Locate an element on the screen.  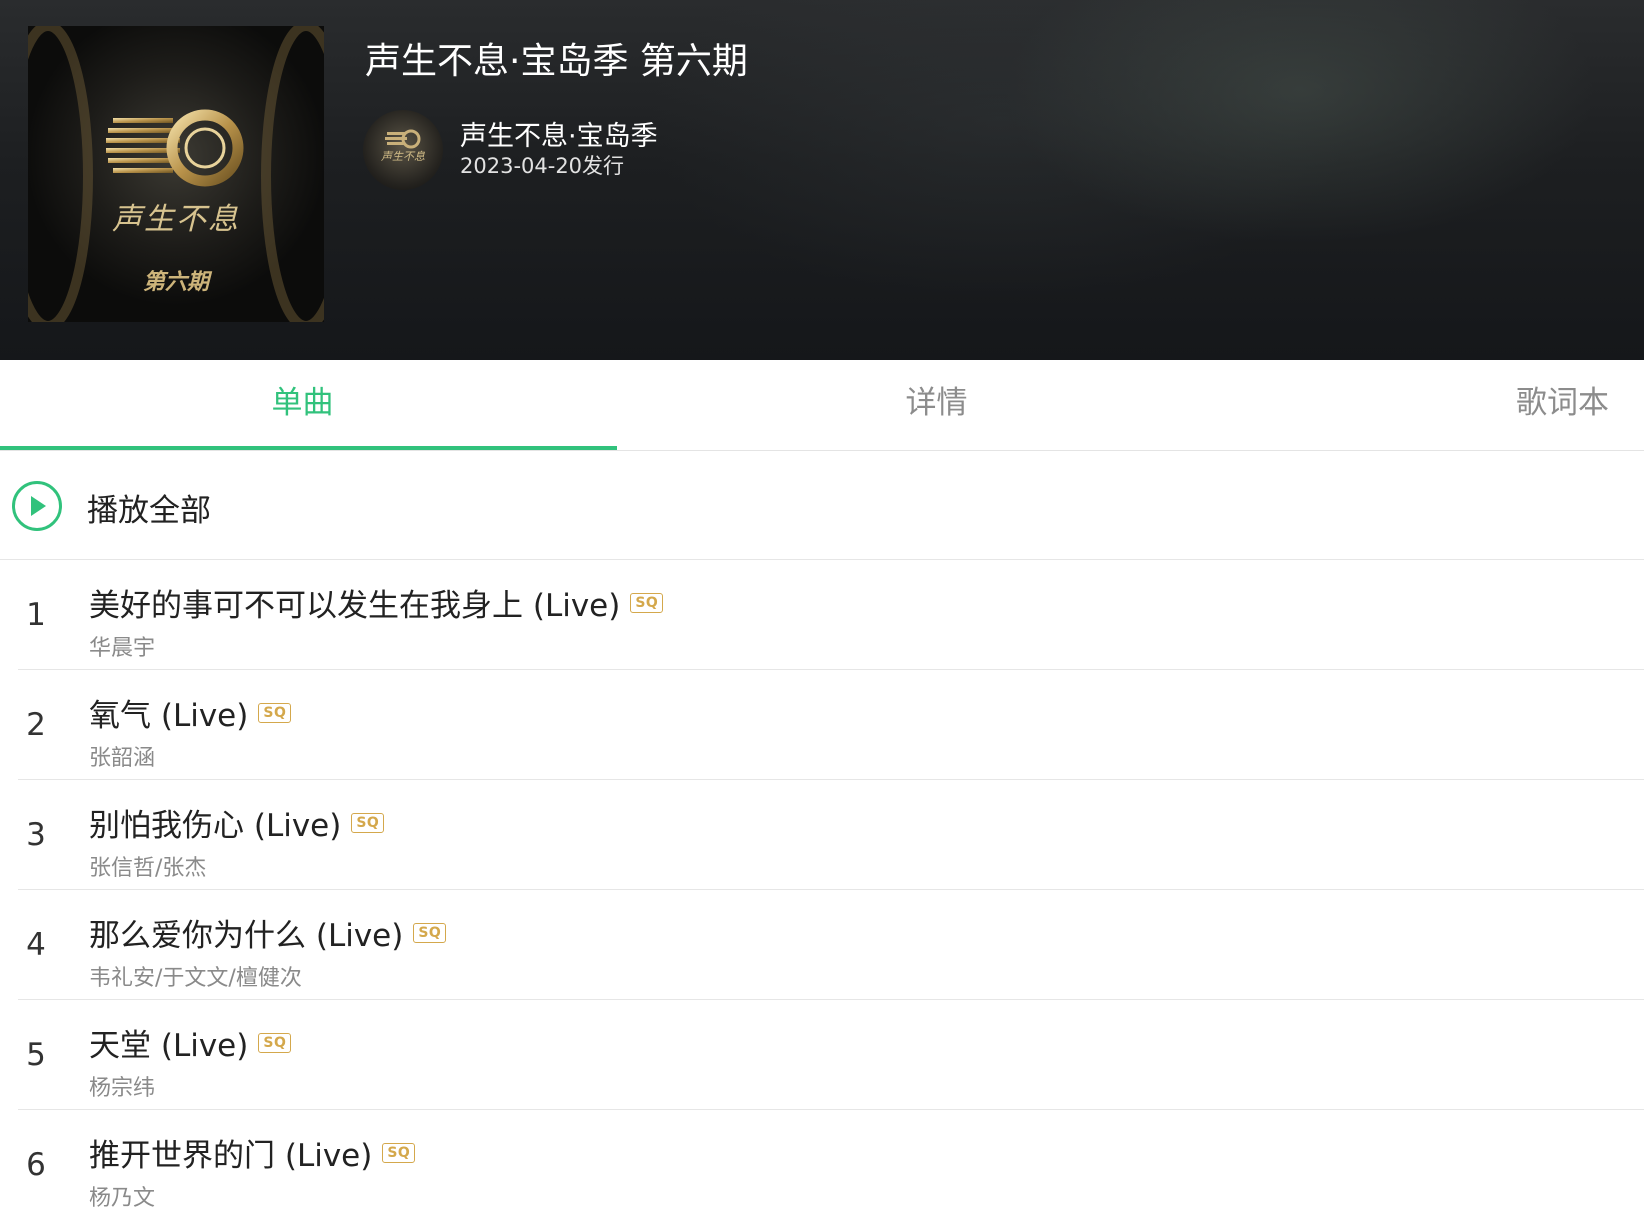
song-title: 氧气 (Live) is located at coordinates (169, 716).